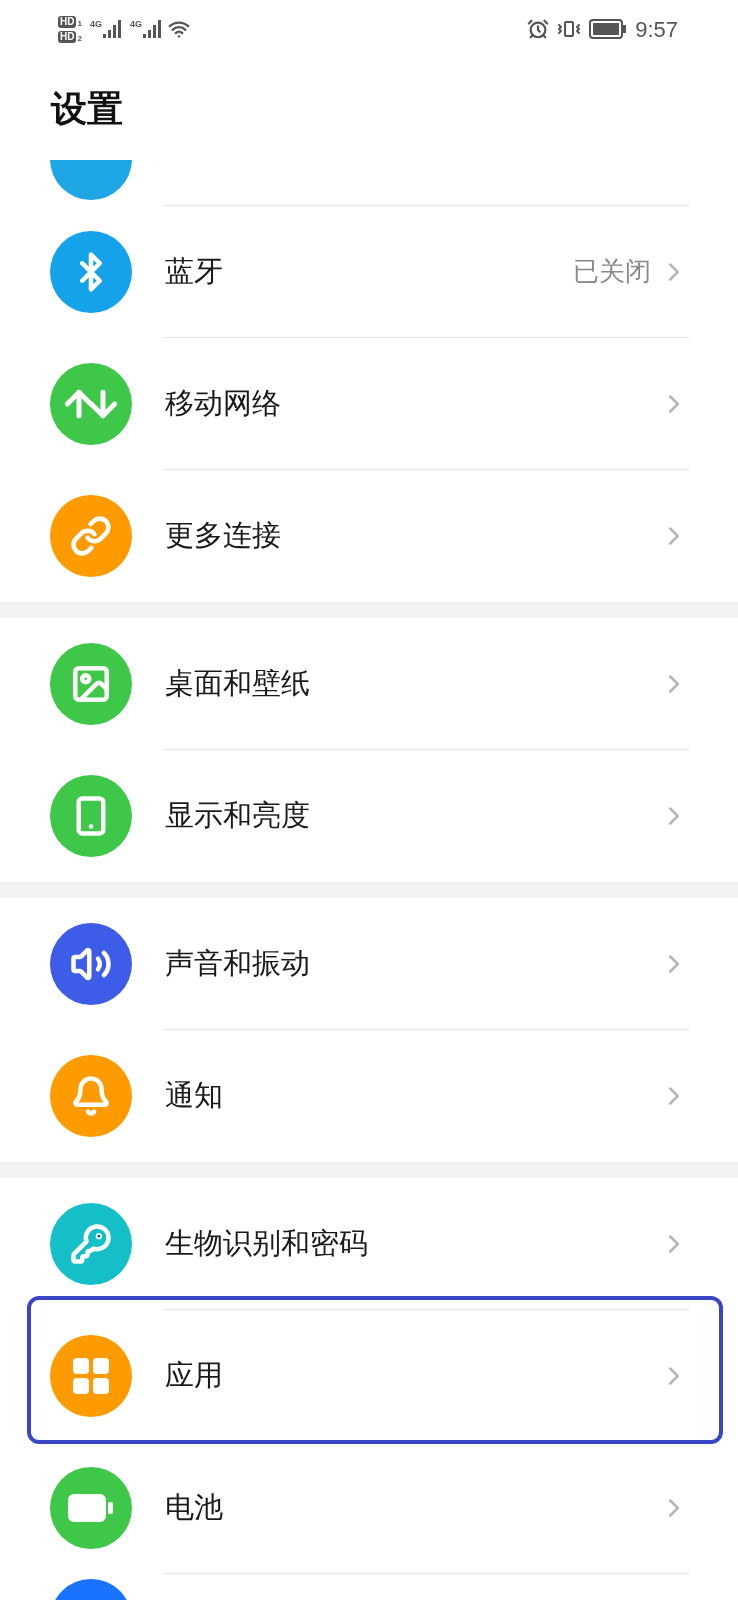 This screenshot has width=738, height=1600. I want to click on wifi-icon, so click(178, 29).